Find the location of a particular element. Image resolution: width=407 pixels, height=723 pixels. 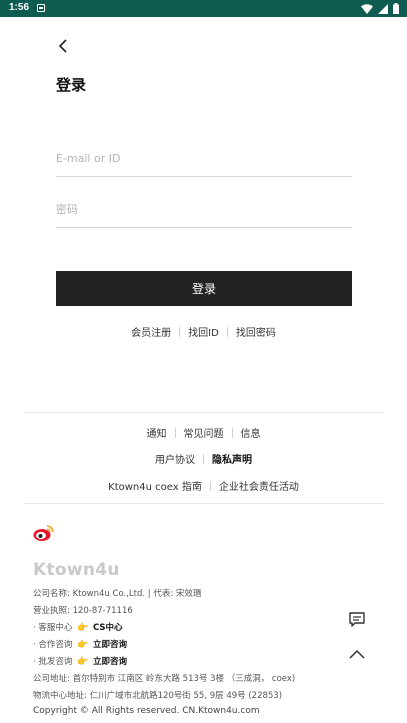

find-id-link: 找回ID is located at coordinates (203, 331).